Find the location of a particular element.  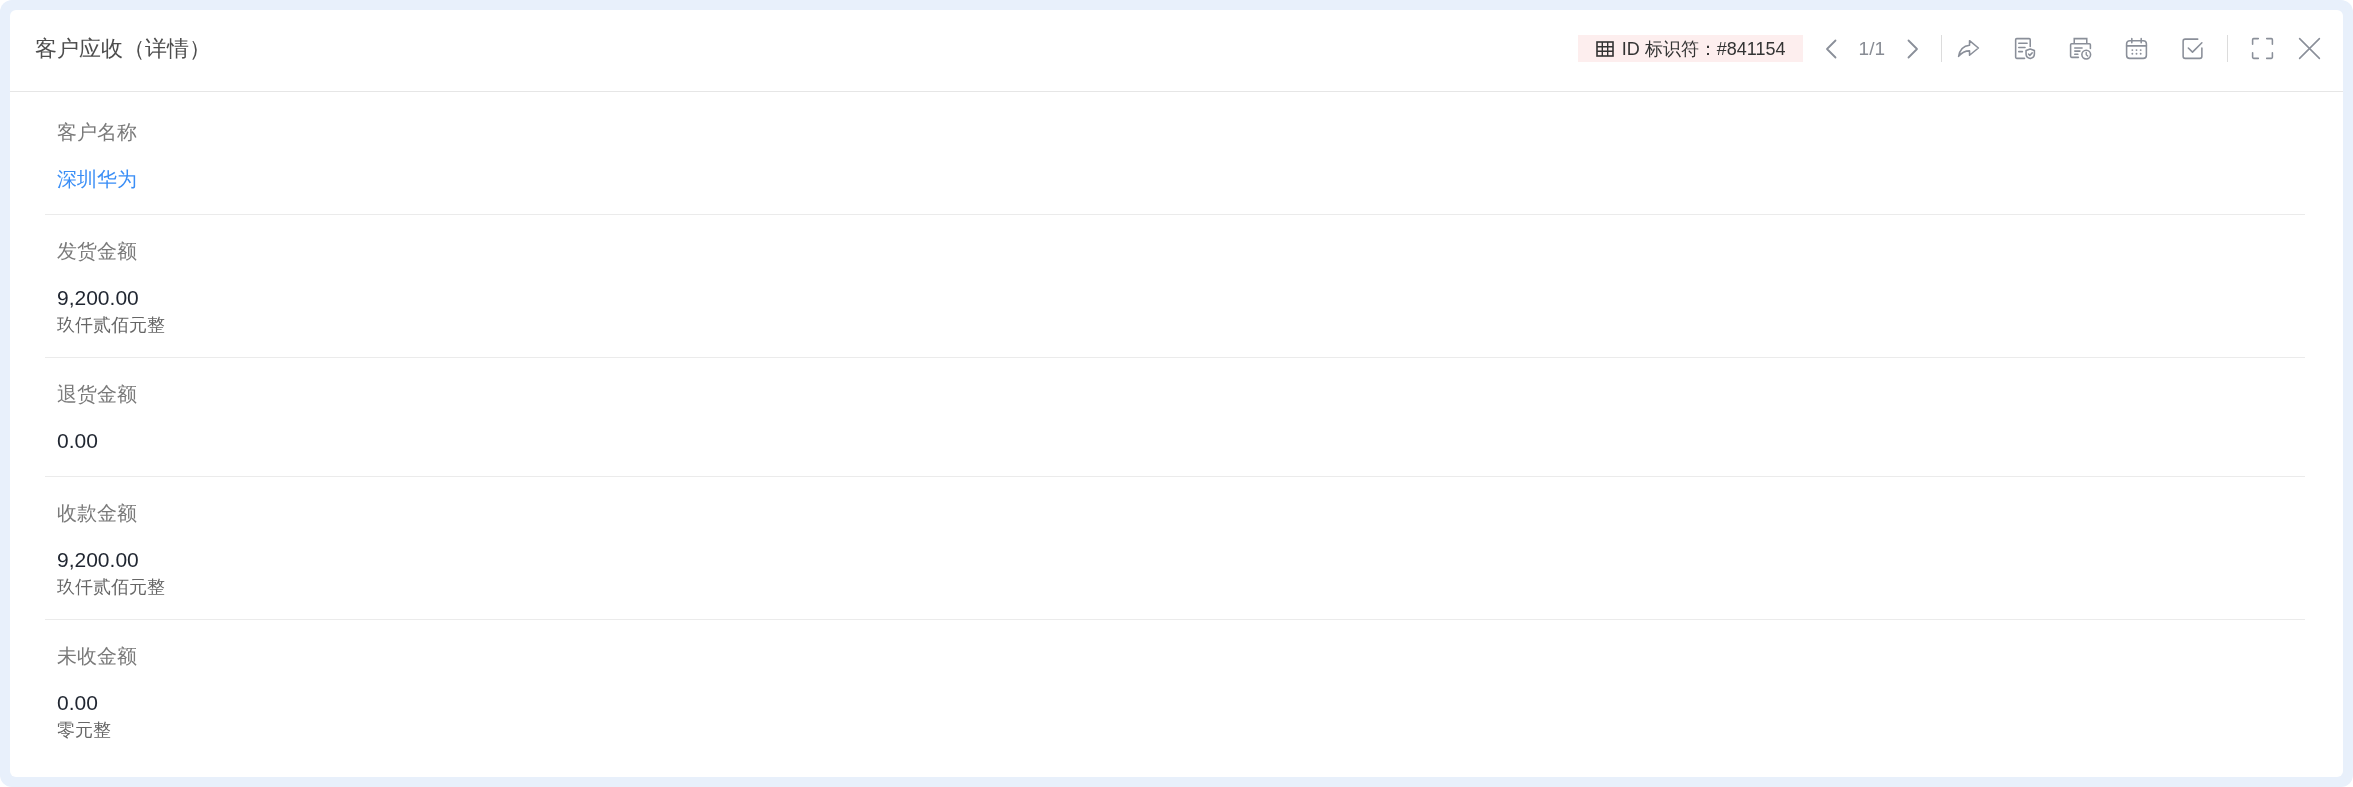

chevron-left-icon is located at coordinates (1830, 48).